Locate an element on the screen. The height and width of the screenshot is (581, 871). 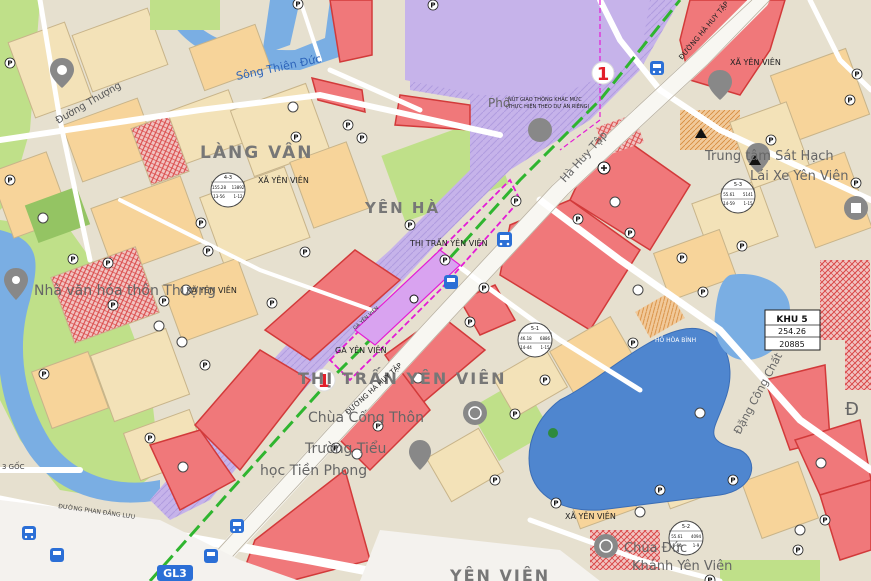
lot-5-3: 5-3 55.61 5141 14-59 1-15 is located at coordinates (738, 196).